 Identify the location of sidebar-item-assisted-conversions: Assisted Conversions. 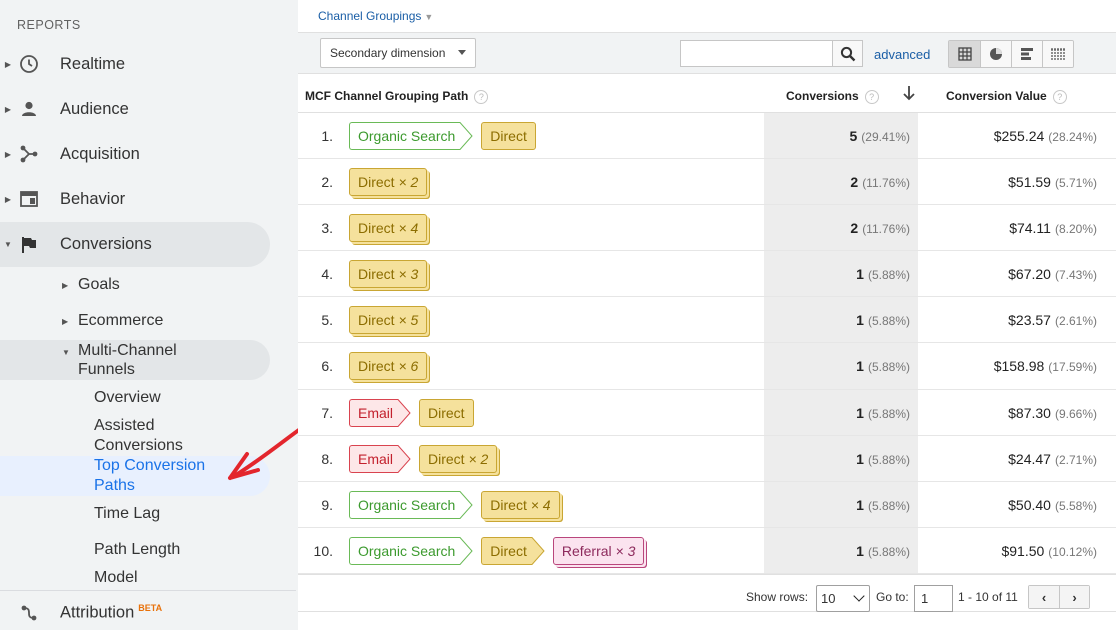
(138, 436).